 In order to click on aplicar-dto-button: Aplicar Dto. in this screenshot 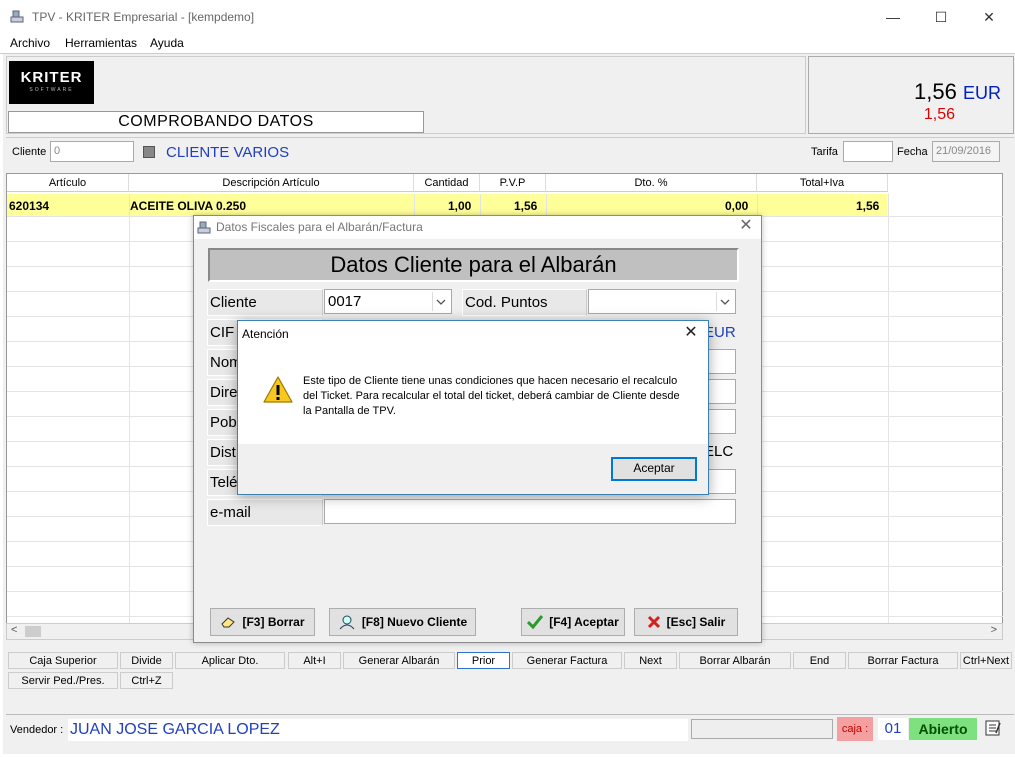, I will do `click(230, 660)`.